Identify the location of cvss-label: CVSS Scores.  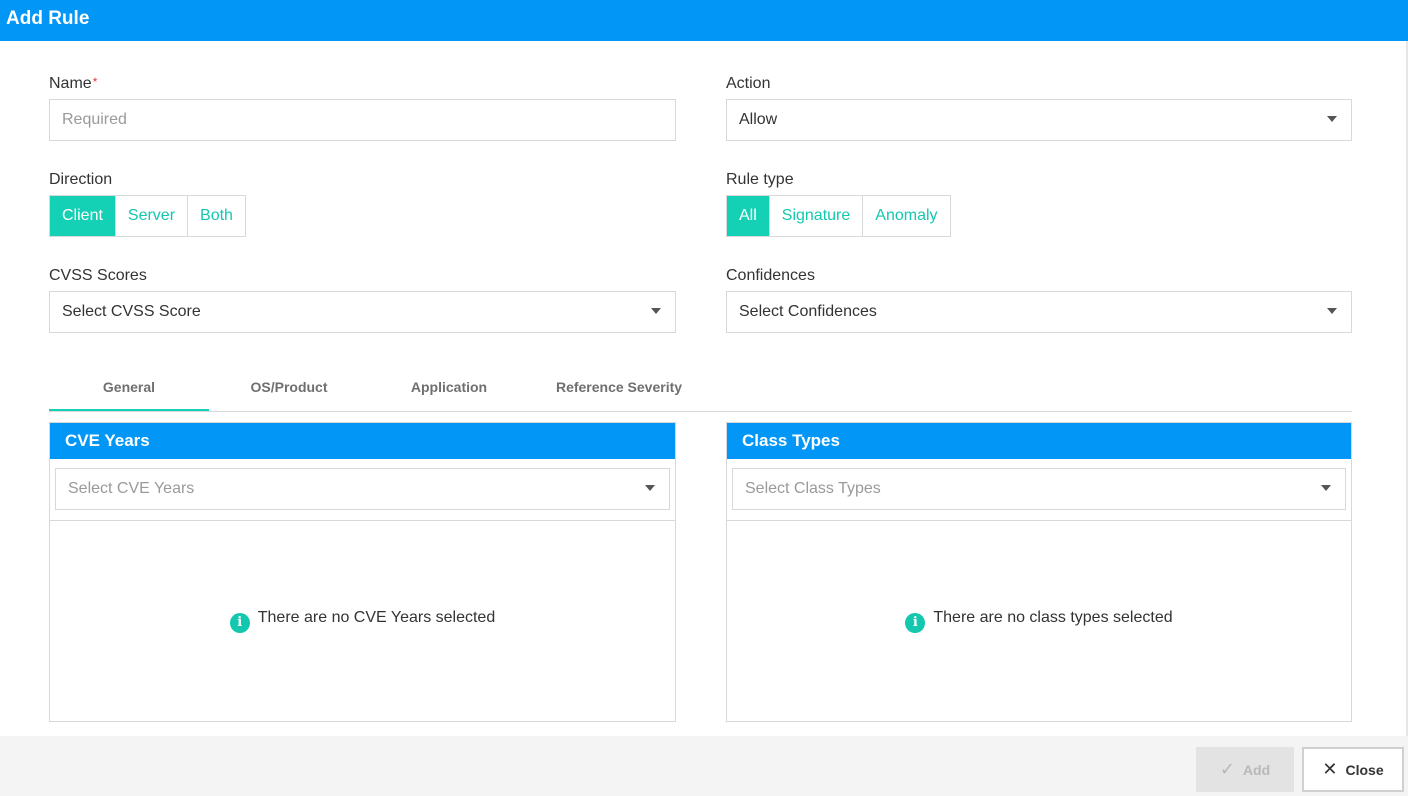
(98, 275).